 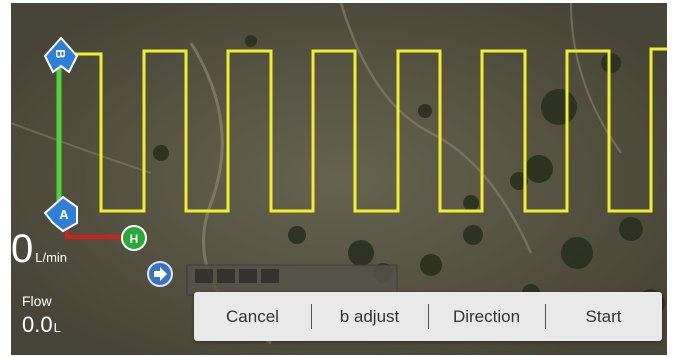 What do you see at coordinates (57, 327) in the screenshot?
I see `flow-value-unit: L` at bounding box center [57, 327].